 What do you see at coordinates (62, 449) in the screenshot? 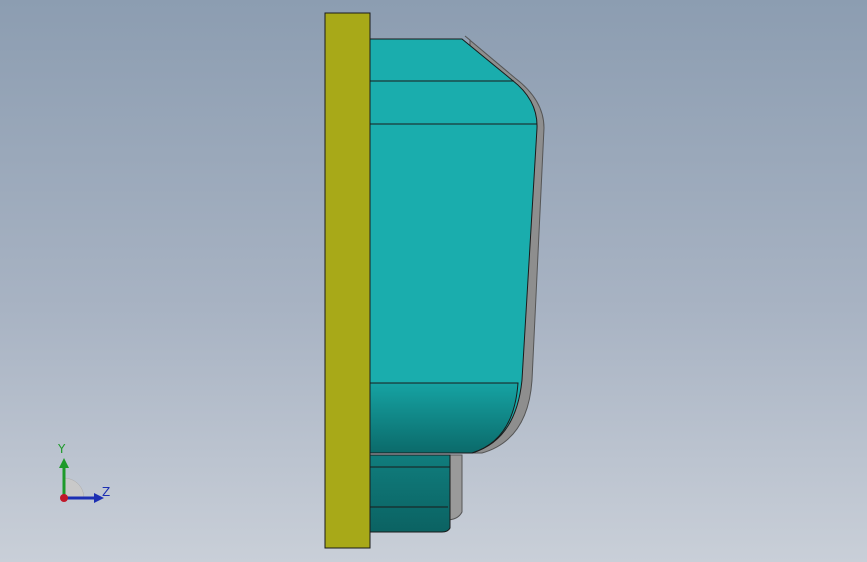
I see `y-axis-label: Y` at bounding box center [62, 449].